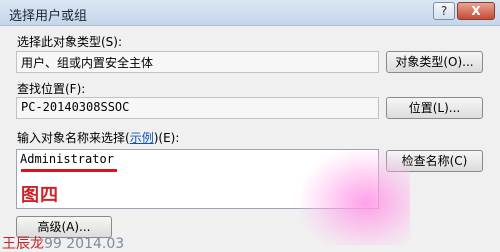 This screenshot has width=500, height=252. Describe the element at coordinates (70, 42) in the screenshot. I see `object-type-label: 选择此对象类型(S):` at that location.